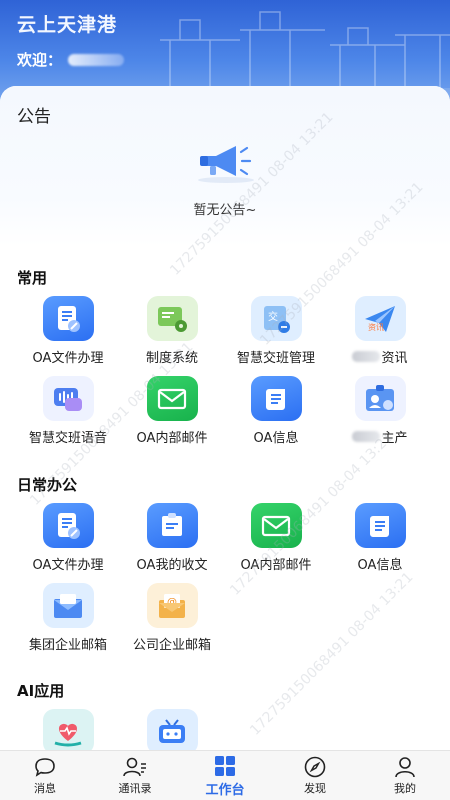 This screenshot has width=450, height=800. What do you see at coordinates (315, 767) in the screenshot?
I see `compass-icon` at bounding box center [315, 767].